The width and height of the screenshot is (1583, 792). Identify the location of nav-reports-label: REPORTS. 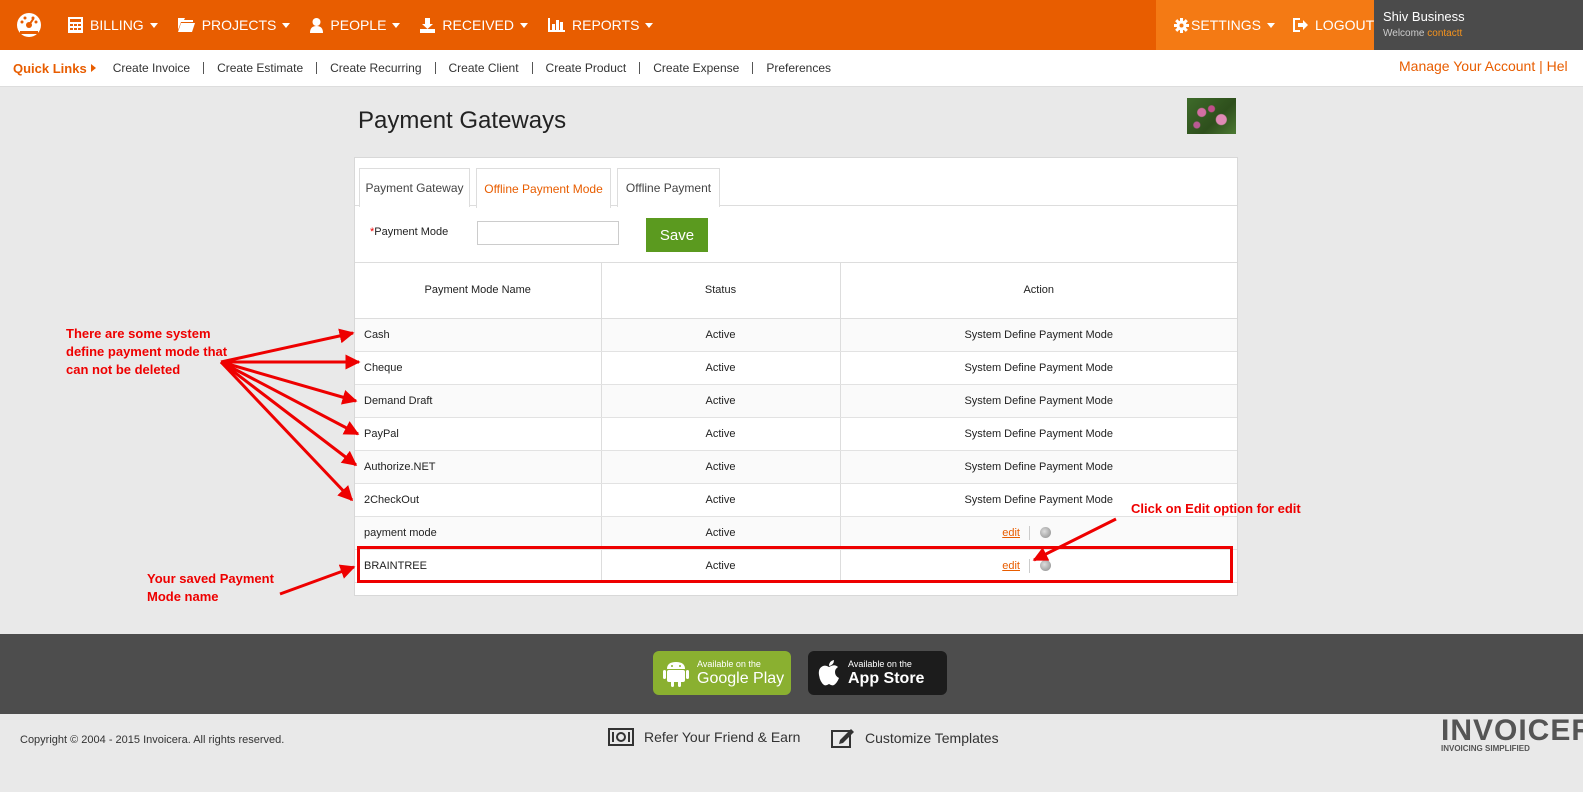
(606, 25).